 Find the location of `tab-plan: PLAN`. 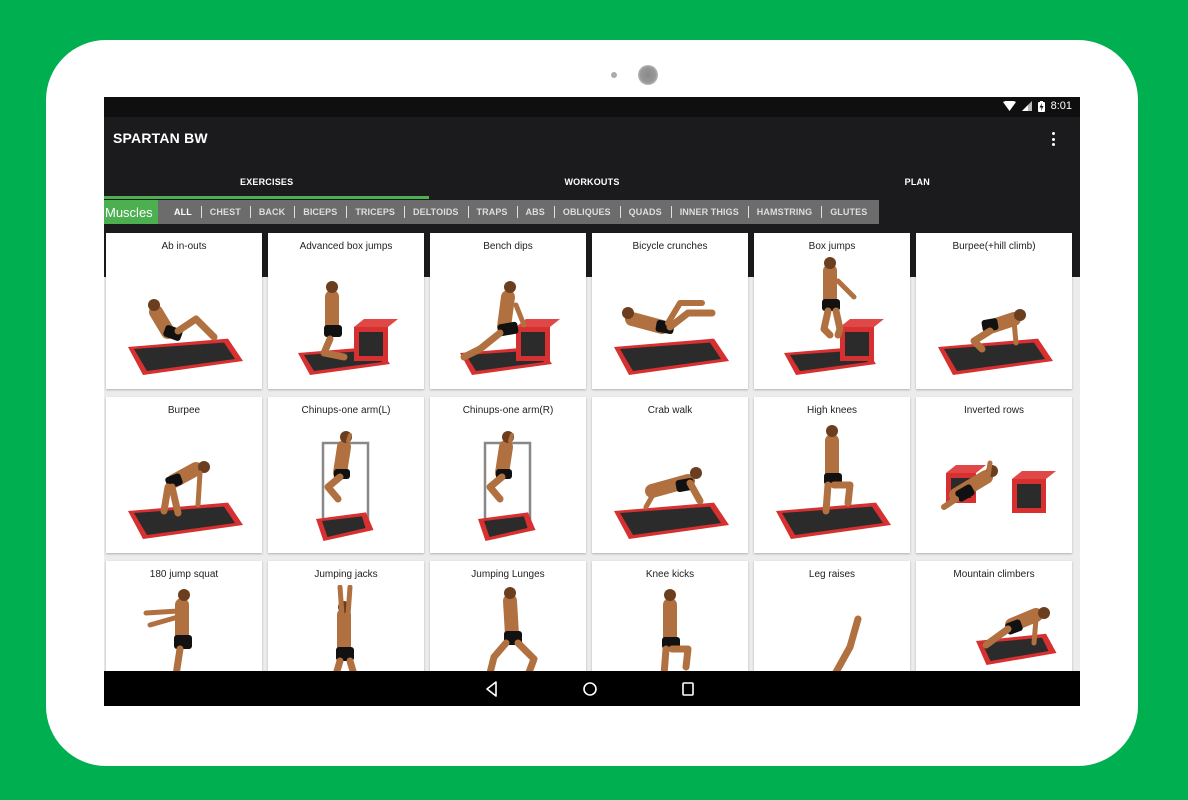

tab-plan: PLAN is located at coordinates (917, 185).